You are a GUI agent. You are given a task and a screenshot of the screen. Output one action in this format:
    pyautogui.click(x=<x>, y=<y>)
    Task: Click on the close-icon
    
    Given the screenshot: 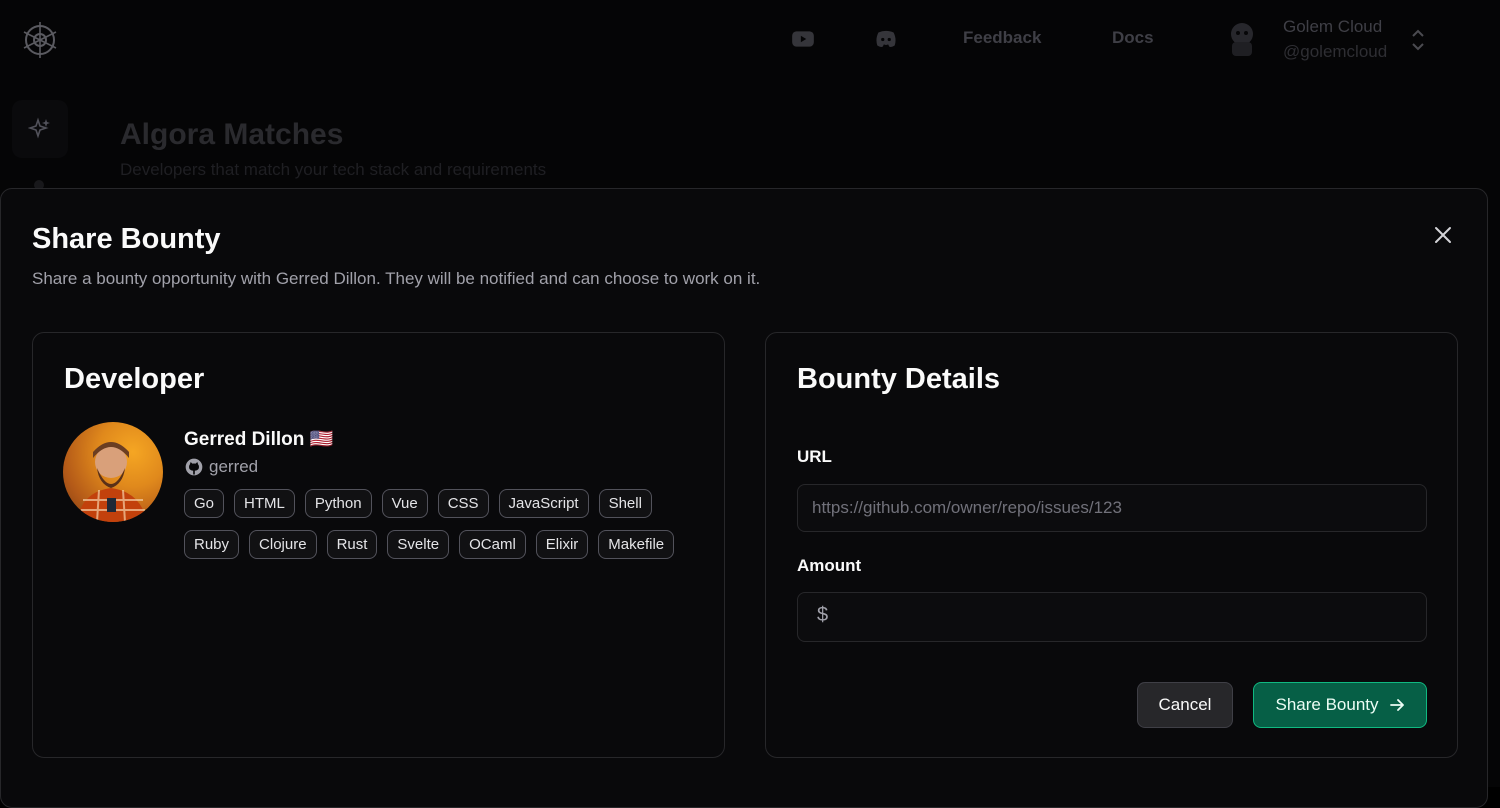 What is the action you would take?
    pyautogui.click(x=1443, y=235)
    